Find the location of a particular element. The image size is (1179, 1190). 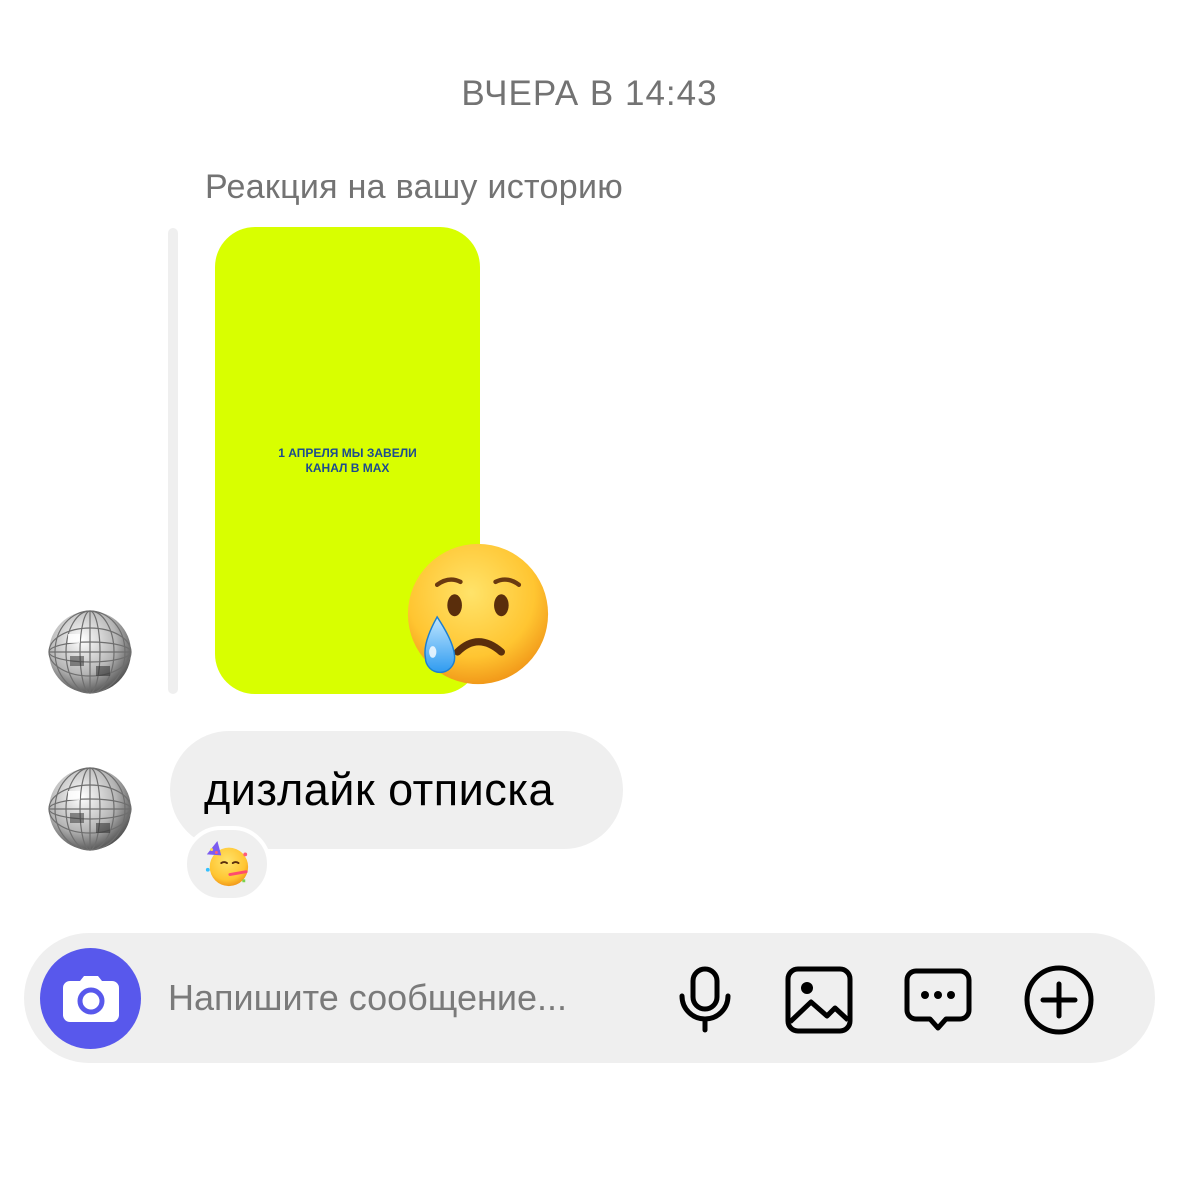

plus-icon is located at coordinates (1059, 1000).